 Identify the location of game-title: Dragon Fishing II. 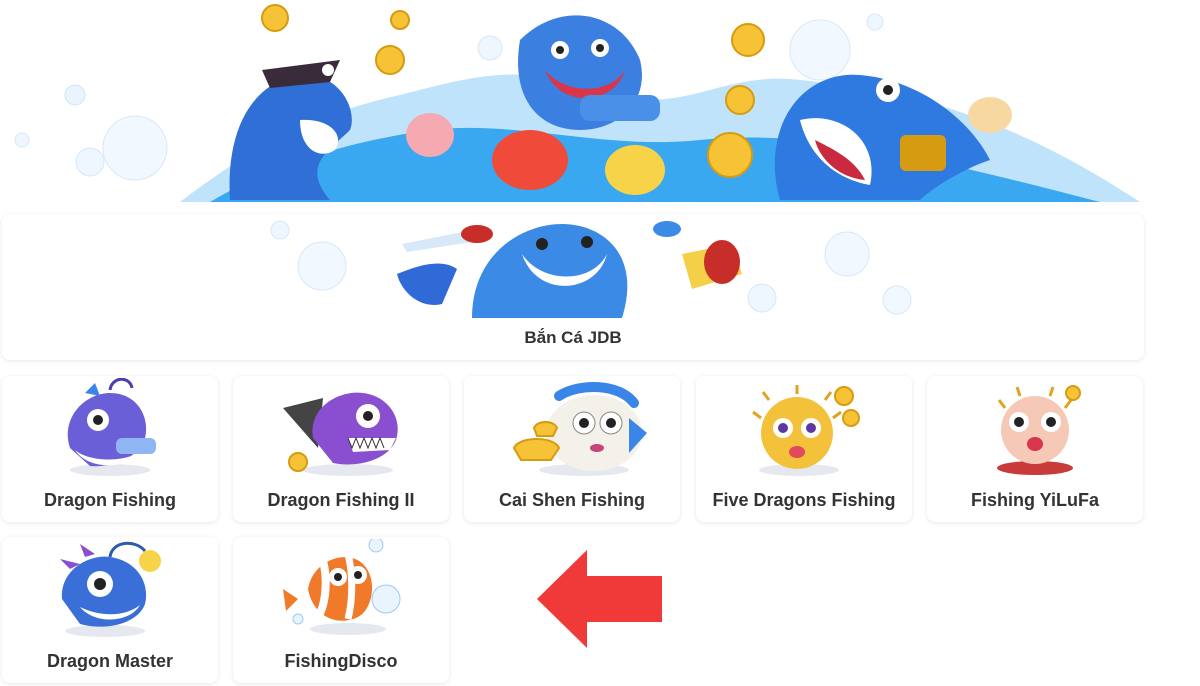
(341, 500).